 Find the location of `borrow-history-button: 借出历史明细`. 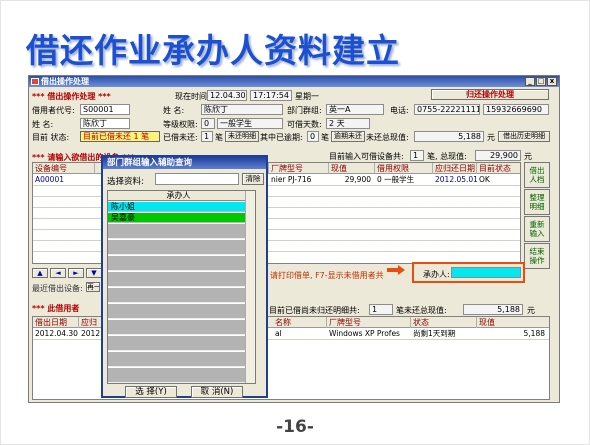

borrow-history-button: 借出历史明细 is located at coordinates (524, 136).